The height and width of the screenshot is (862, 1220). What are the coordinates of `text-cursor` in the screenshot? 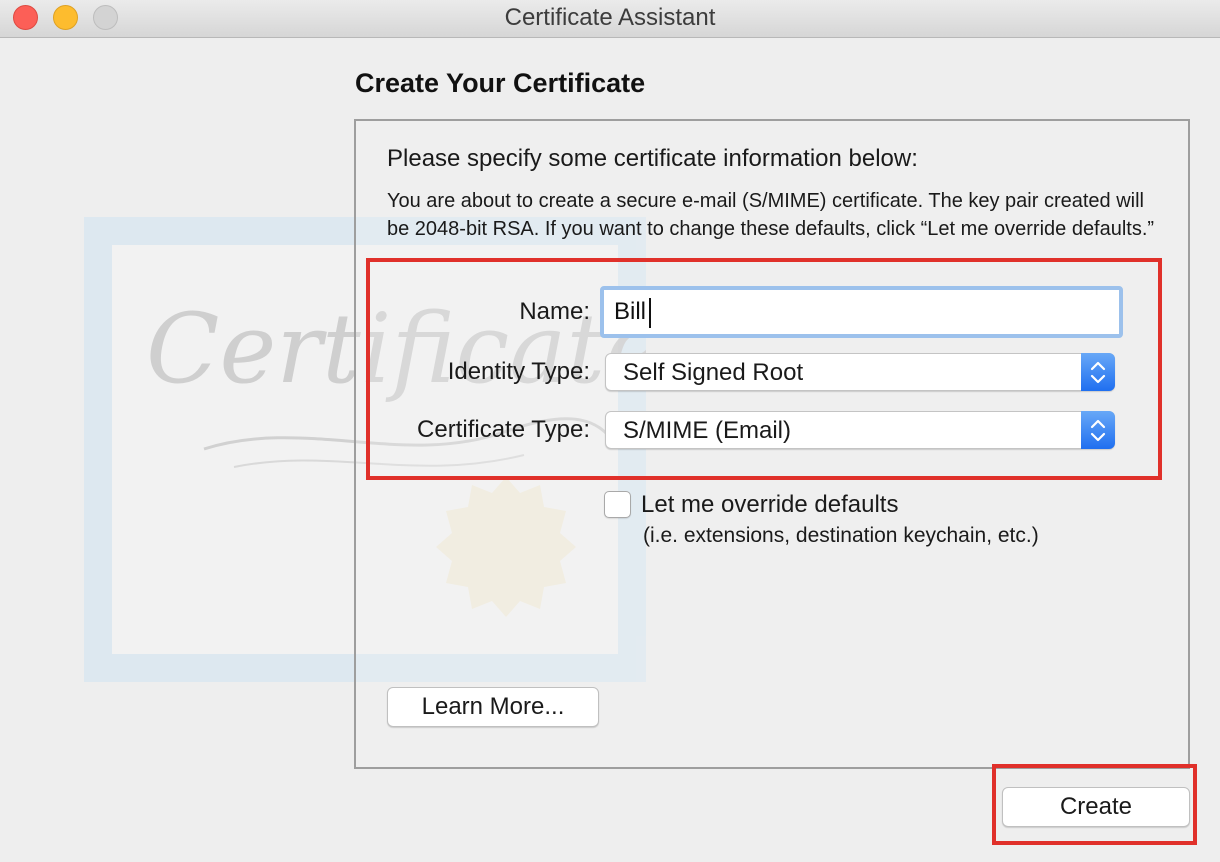 It's located at (650, 313).